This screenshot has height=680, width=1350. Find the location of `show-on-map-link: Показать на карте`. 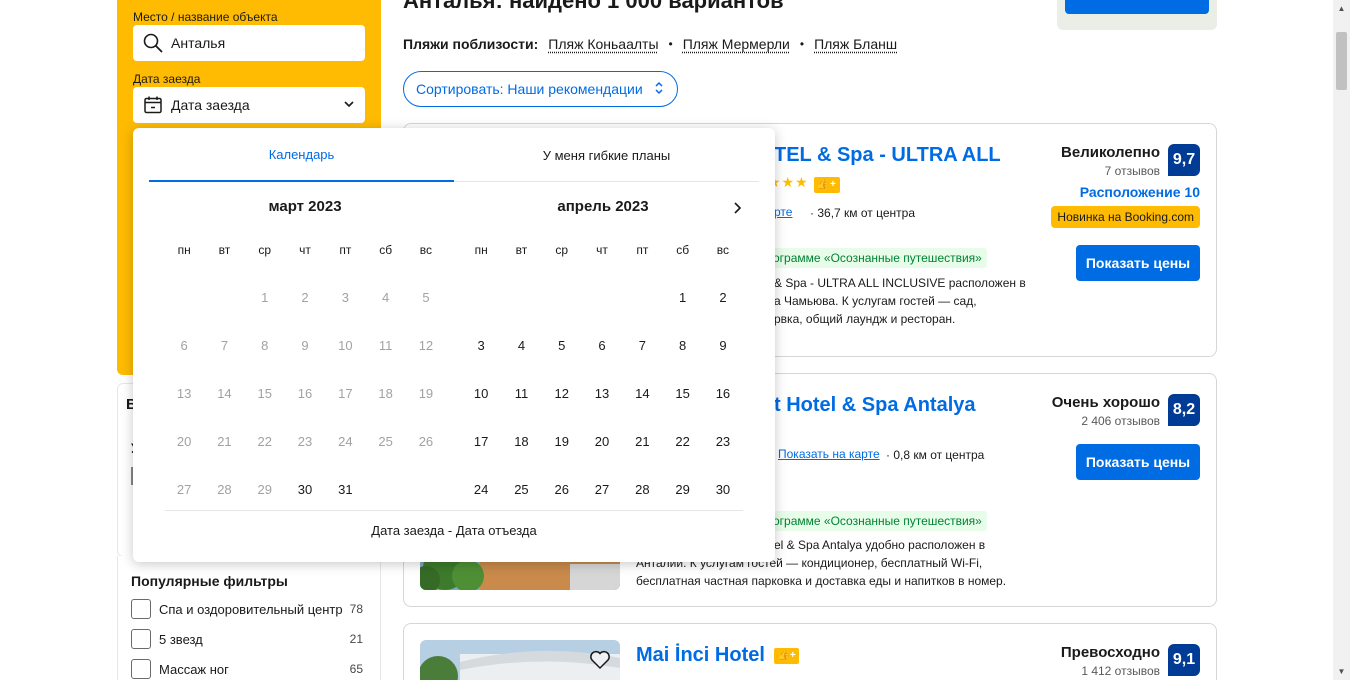

show-on-map-link: Показать на карте is located at coordinates (829, 454).